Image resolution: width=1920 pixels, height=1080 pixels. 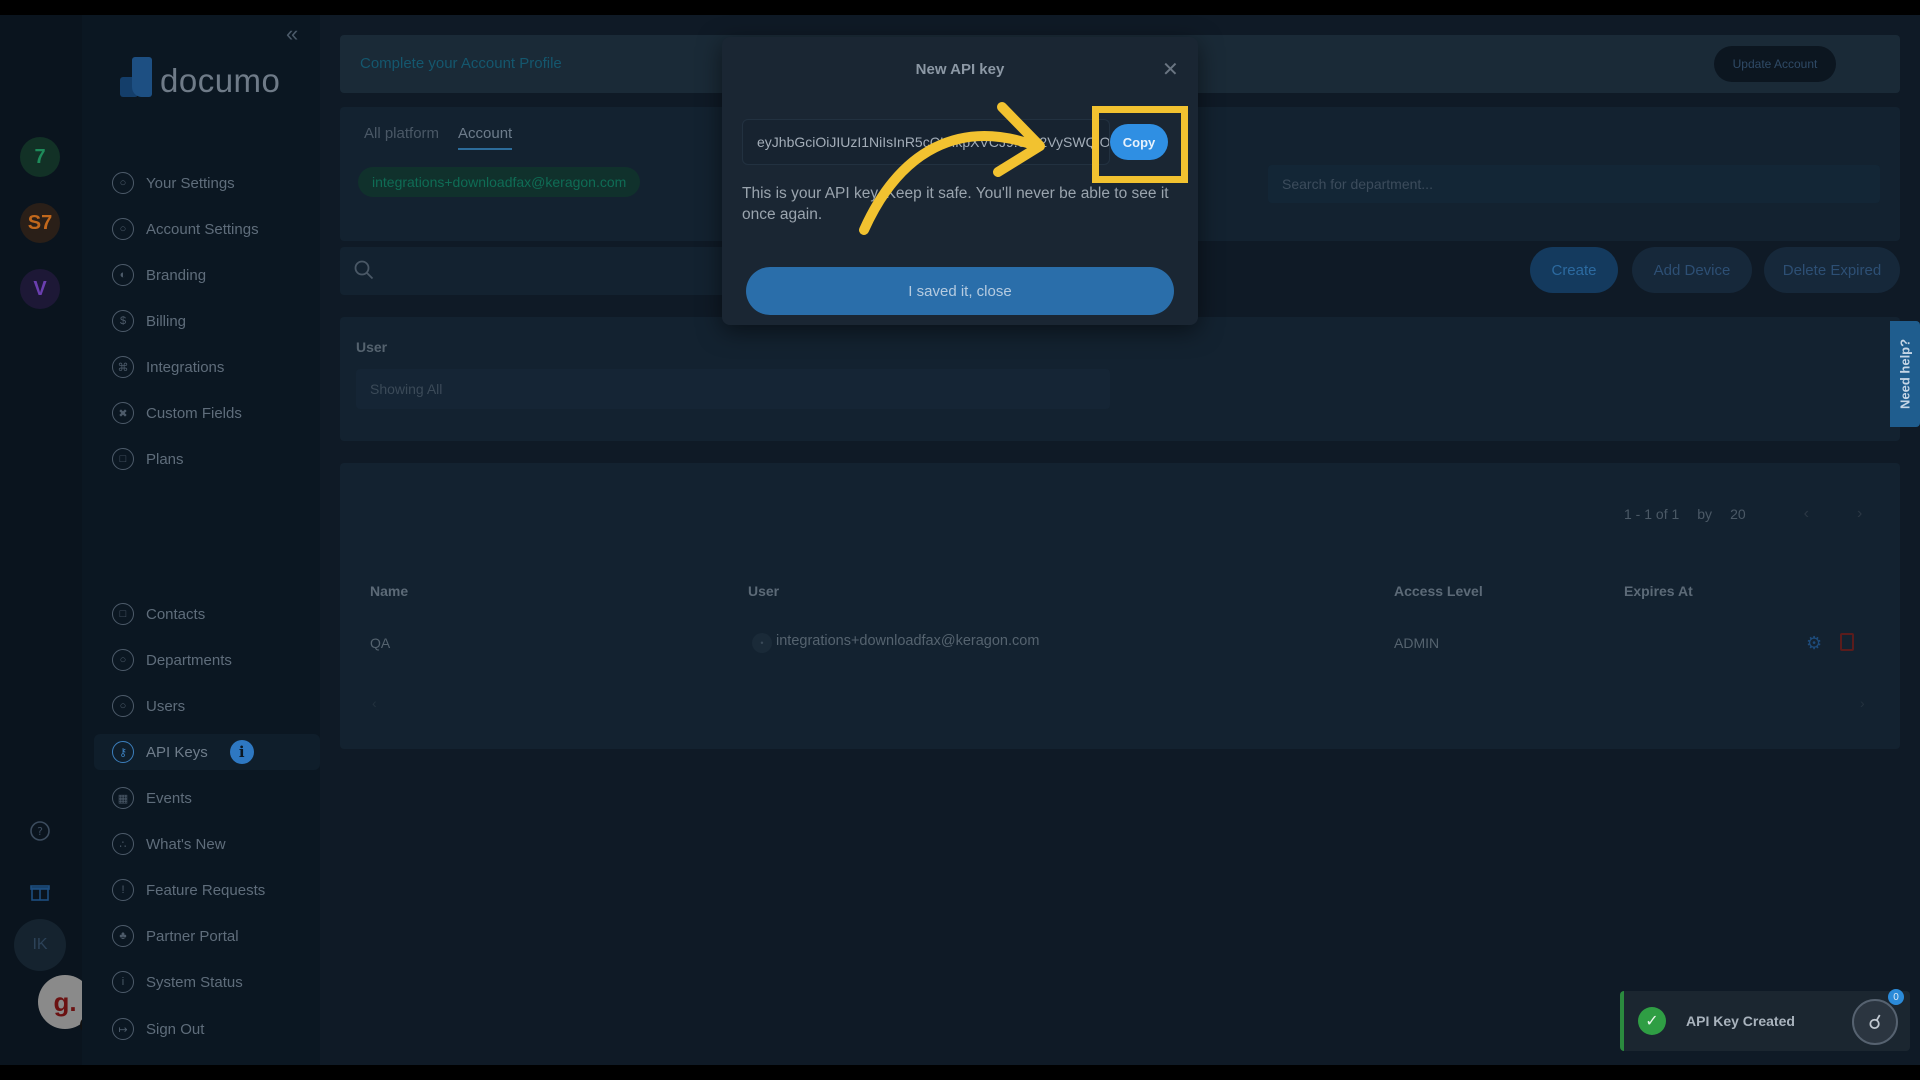 I want to click on banner-text: Complete your Account Profile, so click(x=461, y=63).